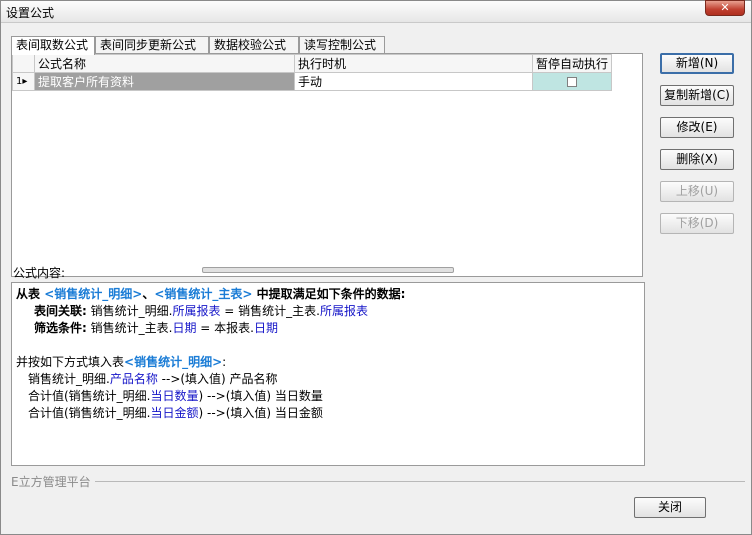  Describe the element at coordinates (413, 63) in the screenshot. I see `col-header-exec: 执行时机` at that location.